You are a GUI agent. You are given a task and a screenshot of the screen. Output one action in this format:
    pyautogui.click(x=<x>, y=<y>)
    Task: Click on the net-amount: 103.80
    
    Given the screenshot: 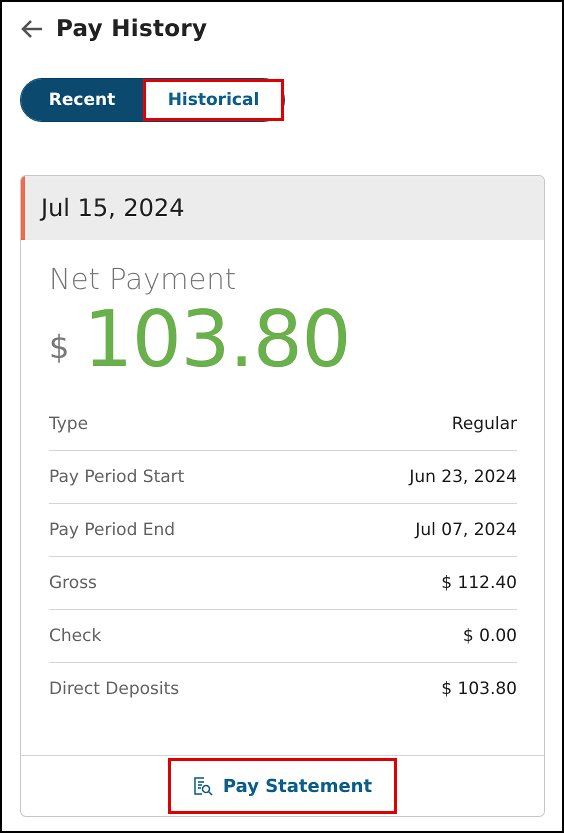 What is the action you would take?
    pyautogui.click(x=216, y=340)
    